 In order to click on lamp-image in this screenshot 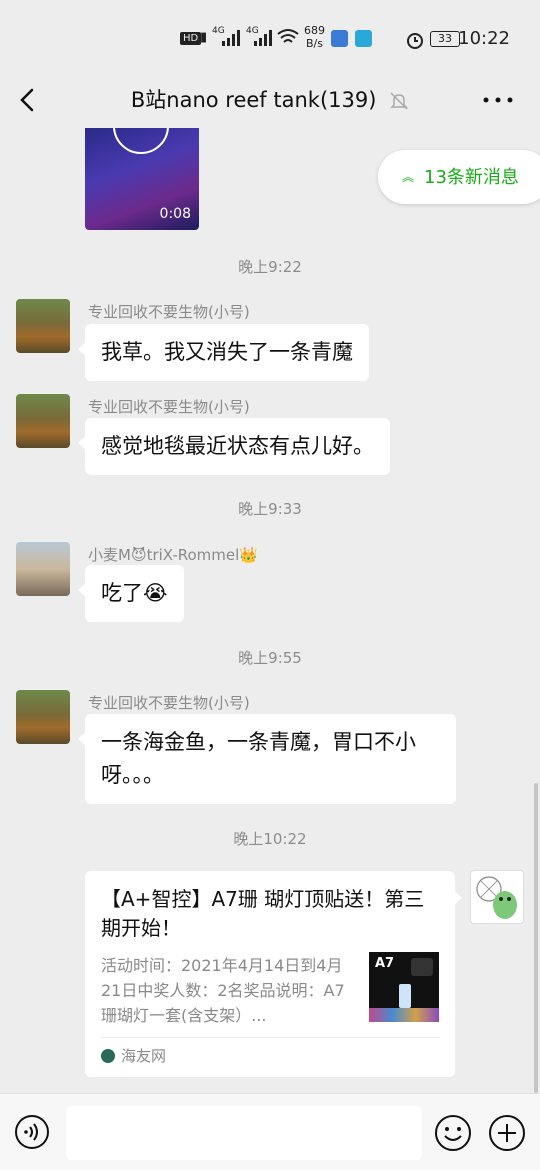, I will do `click(422, 967)`.